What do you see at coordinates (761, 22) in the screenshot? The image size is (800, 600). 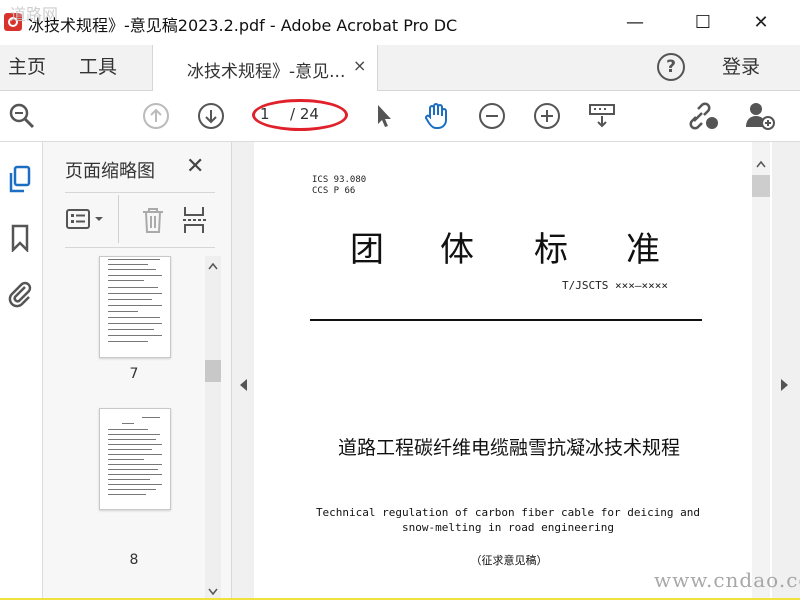 I see `close-window-button: ✕` at bounding box center [761, 22].